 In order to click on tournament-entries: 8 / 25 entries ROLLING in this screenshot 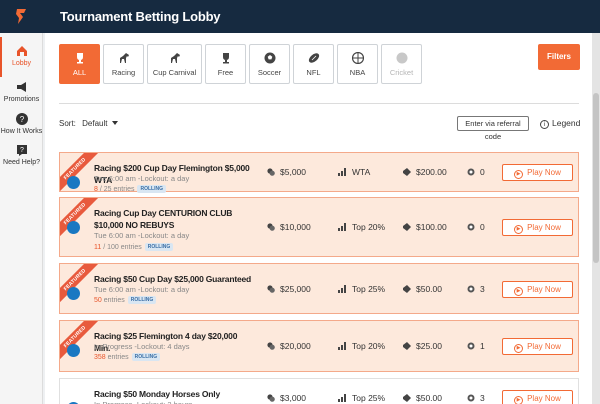, I will do `click(130, 189)`.